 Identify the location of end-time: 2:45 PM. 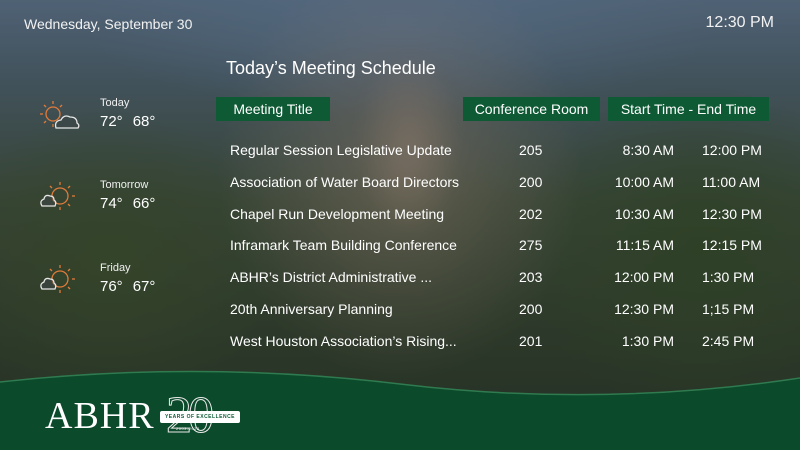
(728, 341).